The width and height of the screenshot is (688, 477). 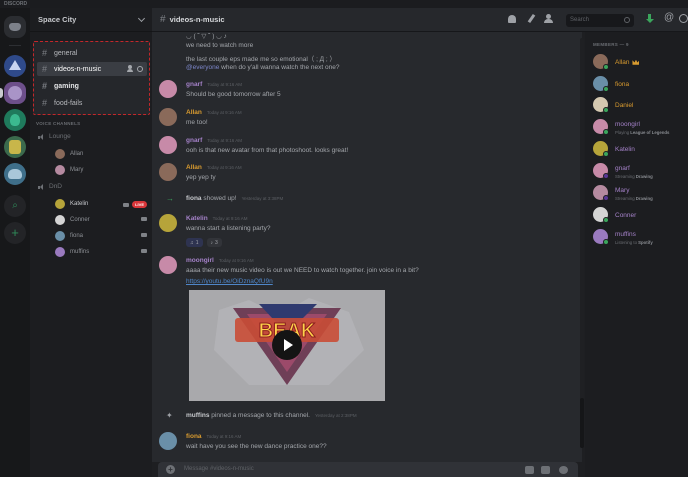 What do you see at coordinates (197, 218) in the screenshot?
I see `author-name: Katelin` at bounding box center [197, 218].